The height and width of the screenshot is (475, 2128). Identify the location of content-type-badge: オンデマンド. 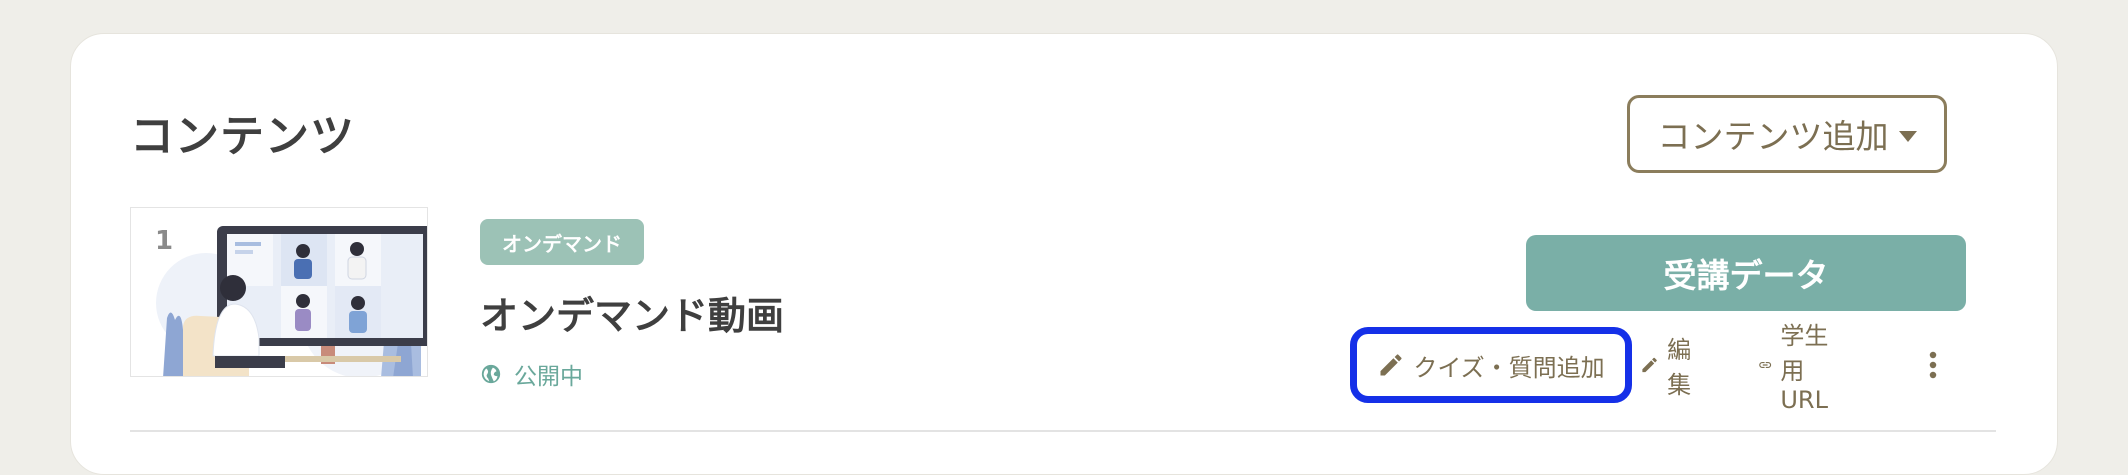
(562, 242).